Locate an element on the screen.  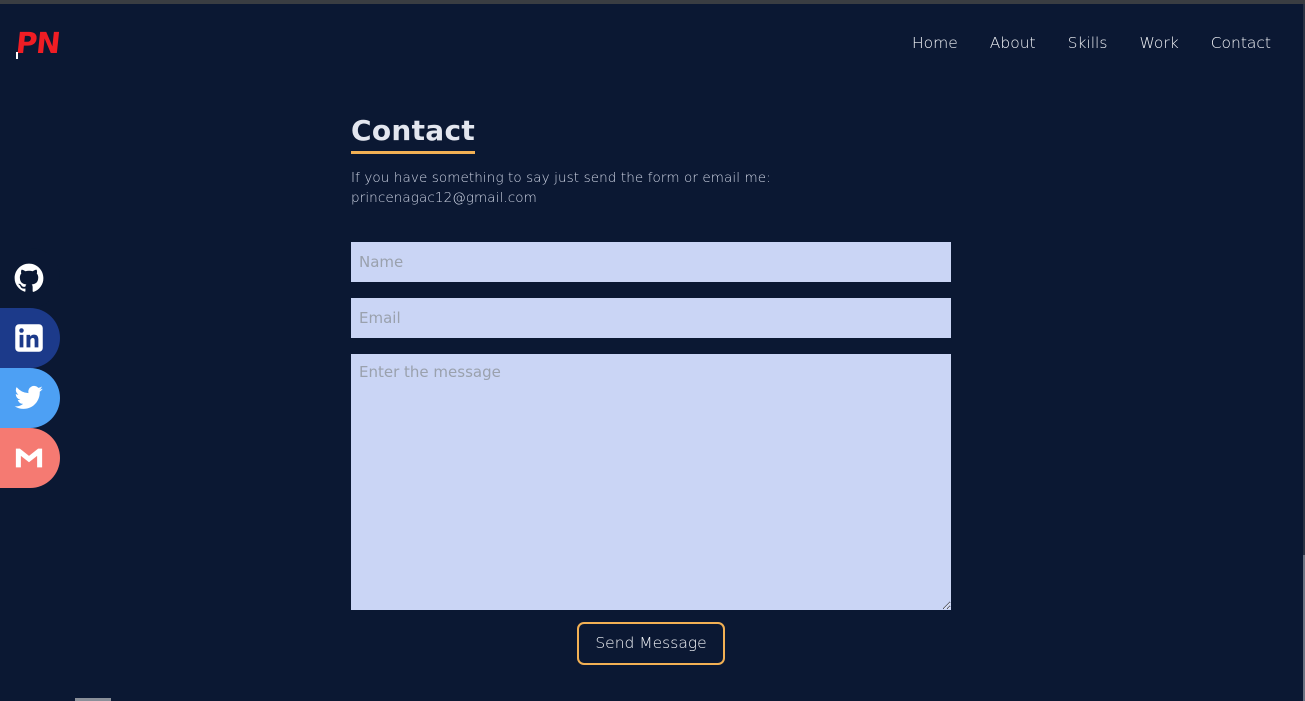
github-icon is located at coordinates (29, 277).